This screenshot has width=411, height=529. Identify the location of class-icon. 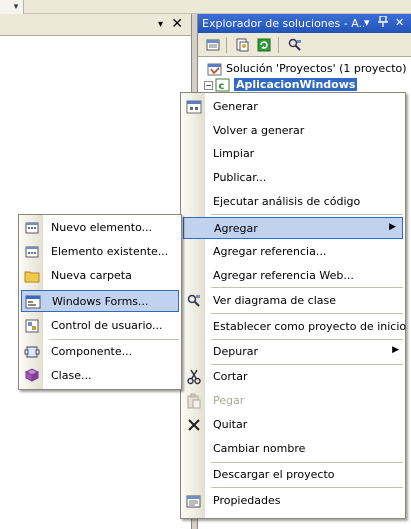
(32, 376).